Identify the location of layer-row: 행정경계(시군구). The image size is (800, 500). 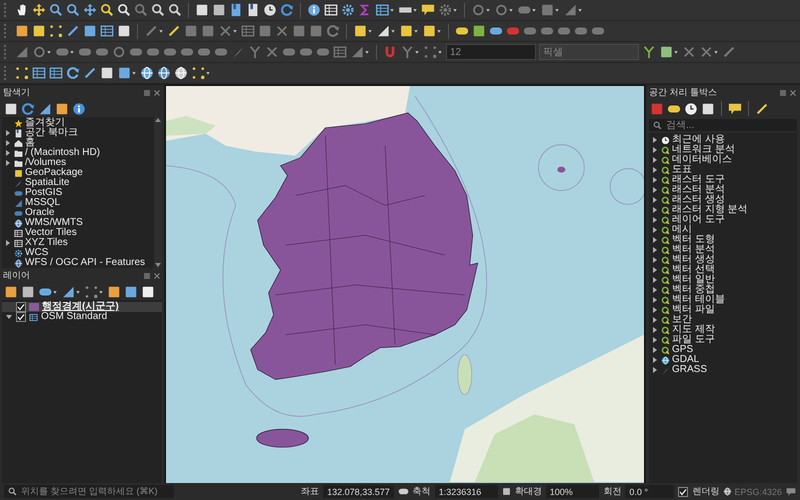
(82, 307).